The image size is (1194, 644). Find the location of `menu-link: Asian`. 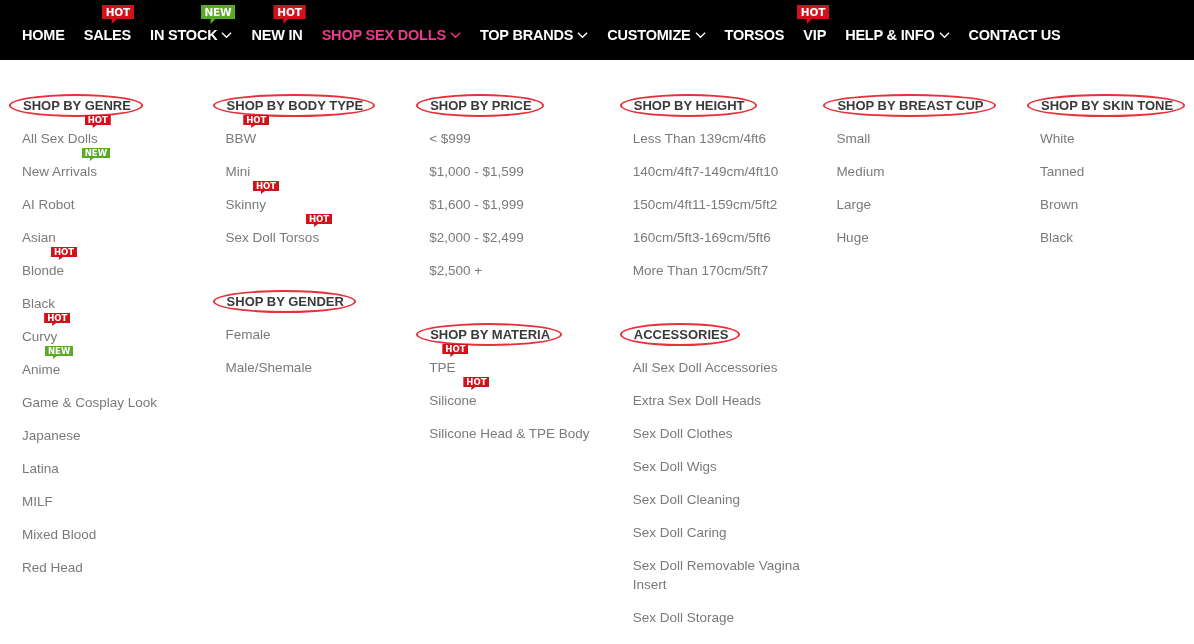

menu-link: Asian is located at coordinates (39, 237).